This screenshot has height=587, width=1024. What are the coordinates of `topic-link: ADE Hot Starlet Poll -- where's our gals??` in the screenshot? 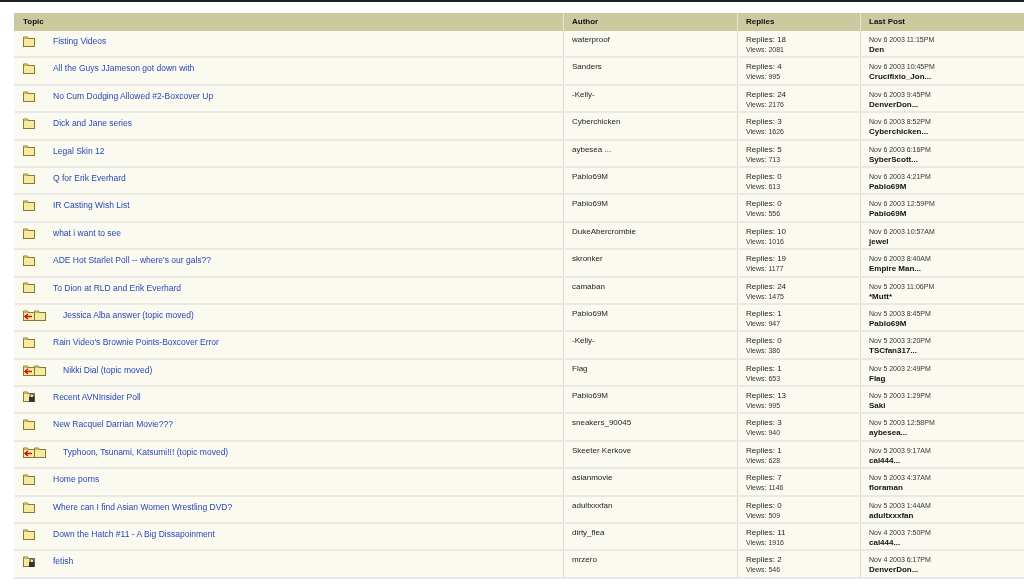 It's located at (132, 260).